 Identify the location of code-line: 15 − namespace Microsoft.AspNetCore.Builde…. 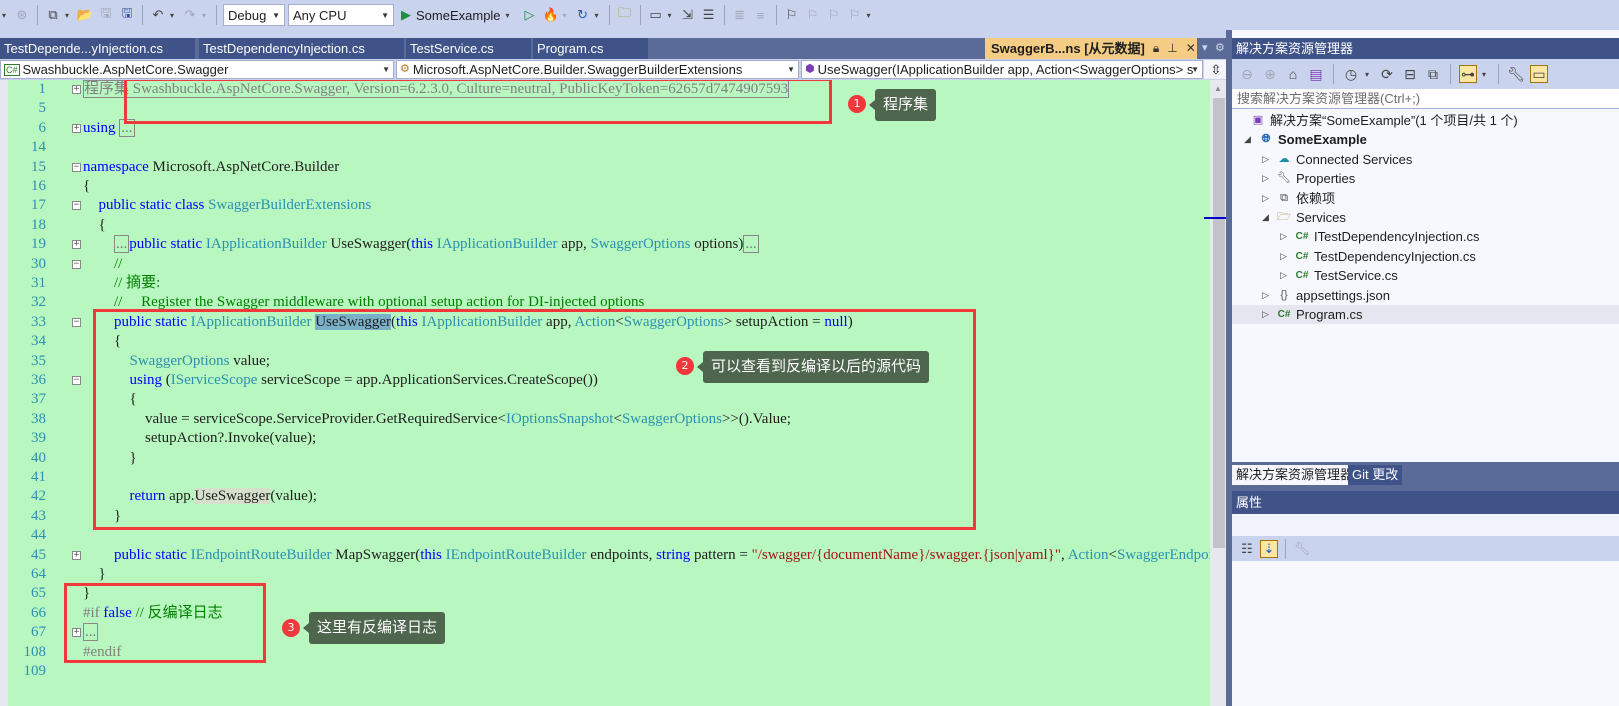
(609, 167).